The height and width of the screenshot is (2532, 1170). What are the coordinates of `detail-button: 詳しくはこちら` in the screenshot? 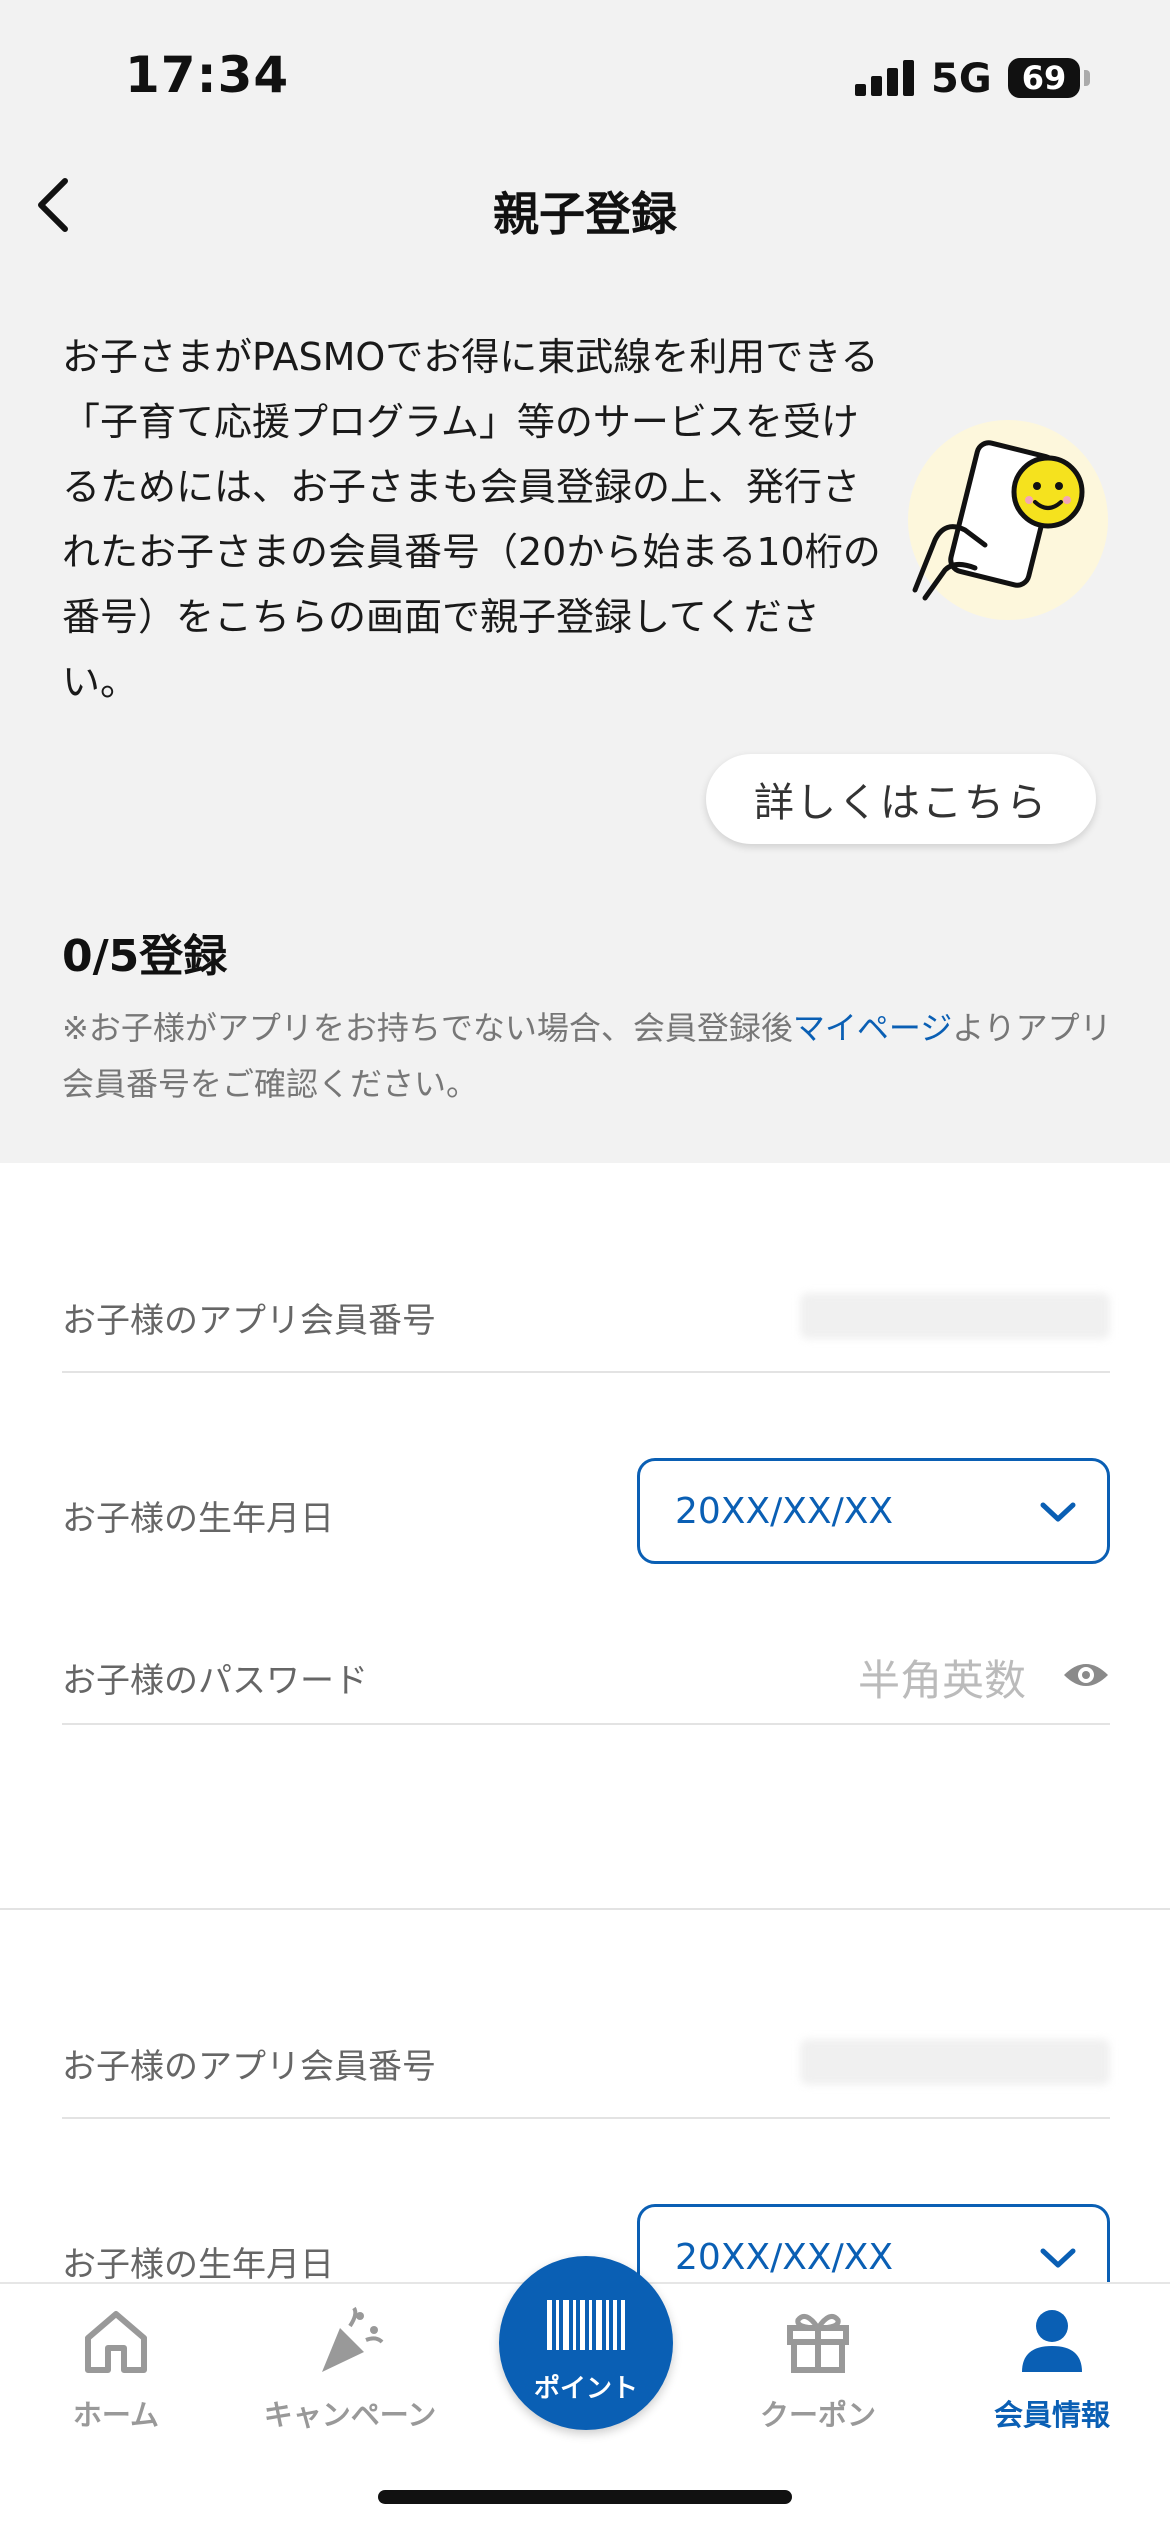 It's located at (901, 799).